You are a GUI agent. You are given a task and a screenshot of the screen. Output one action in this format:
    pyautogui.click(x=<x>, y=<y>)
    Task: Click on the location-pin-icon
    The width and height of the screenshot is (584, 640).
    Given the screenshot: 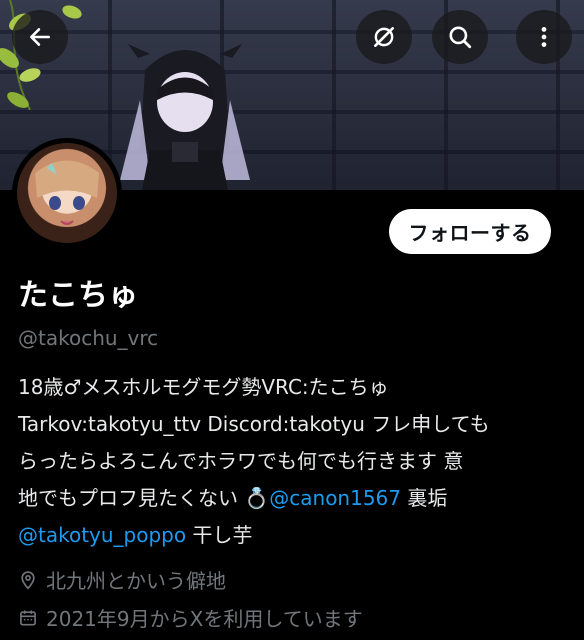 What is the action you would take?
    pyautogui.click(x=28, y=580)
    